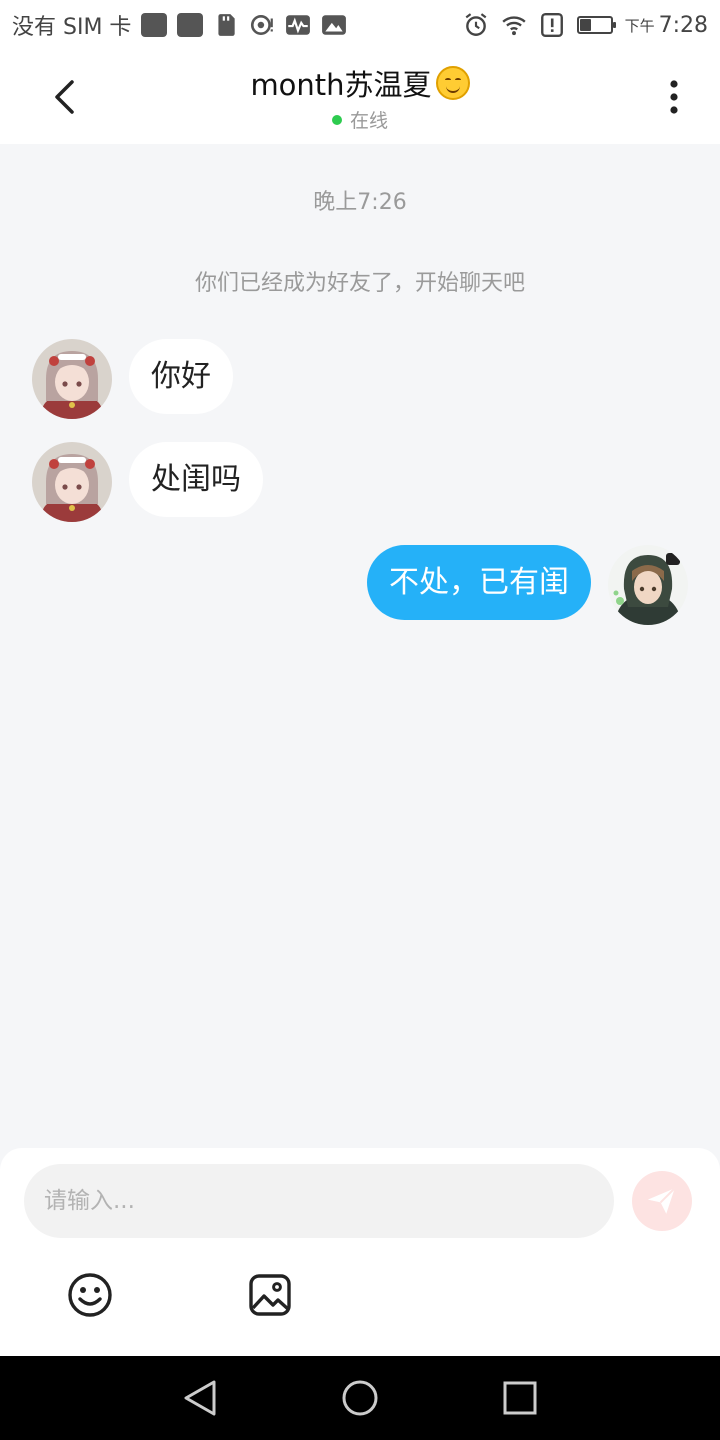  I want to click on more-options-button, so click(674, 97).